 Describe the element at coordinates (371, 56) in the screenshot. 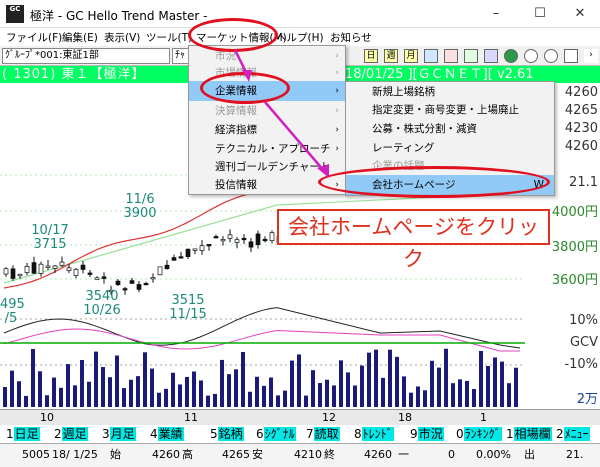

I see `daily-icon: 日` at that location.